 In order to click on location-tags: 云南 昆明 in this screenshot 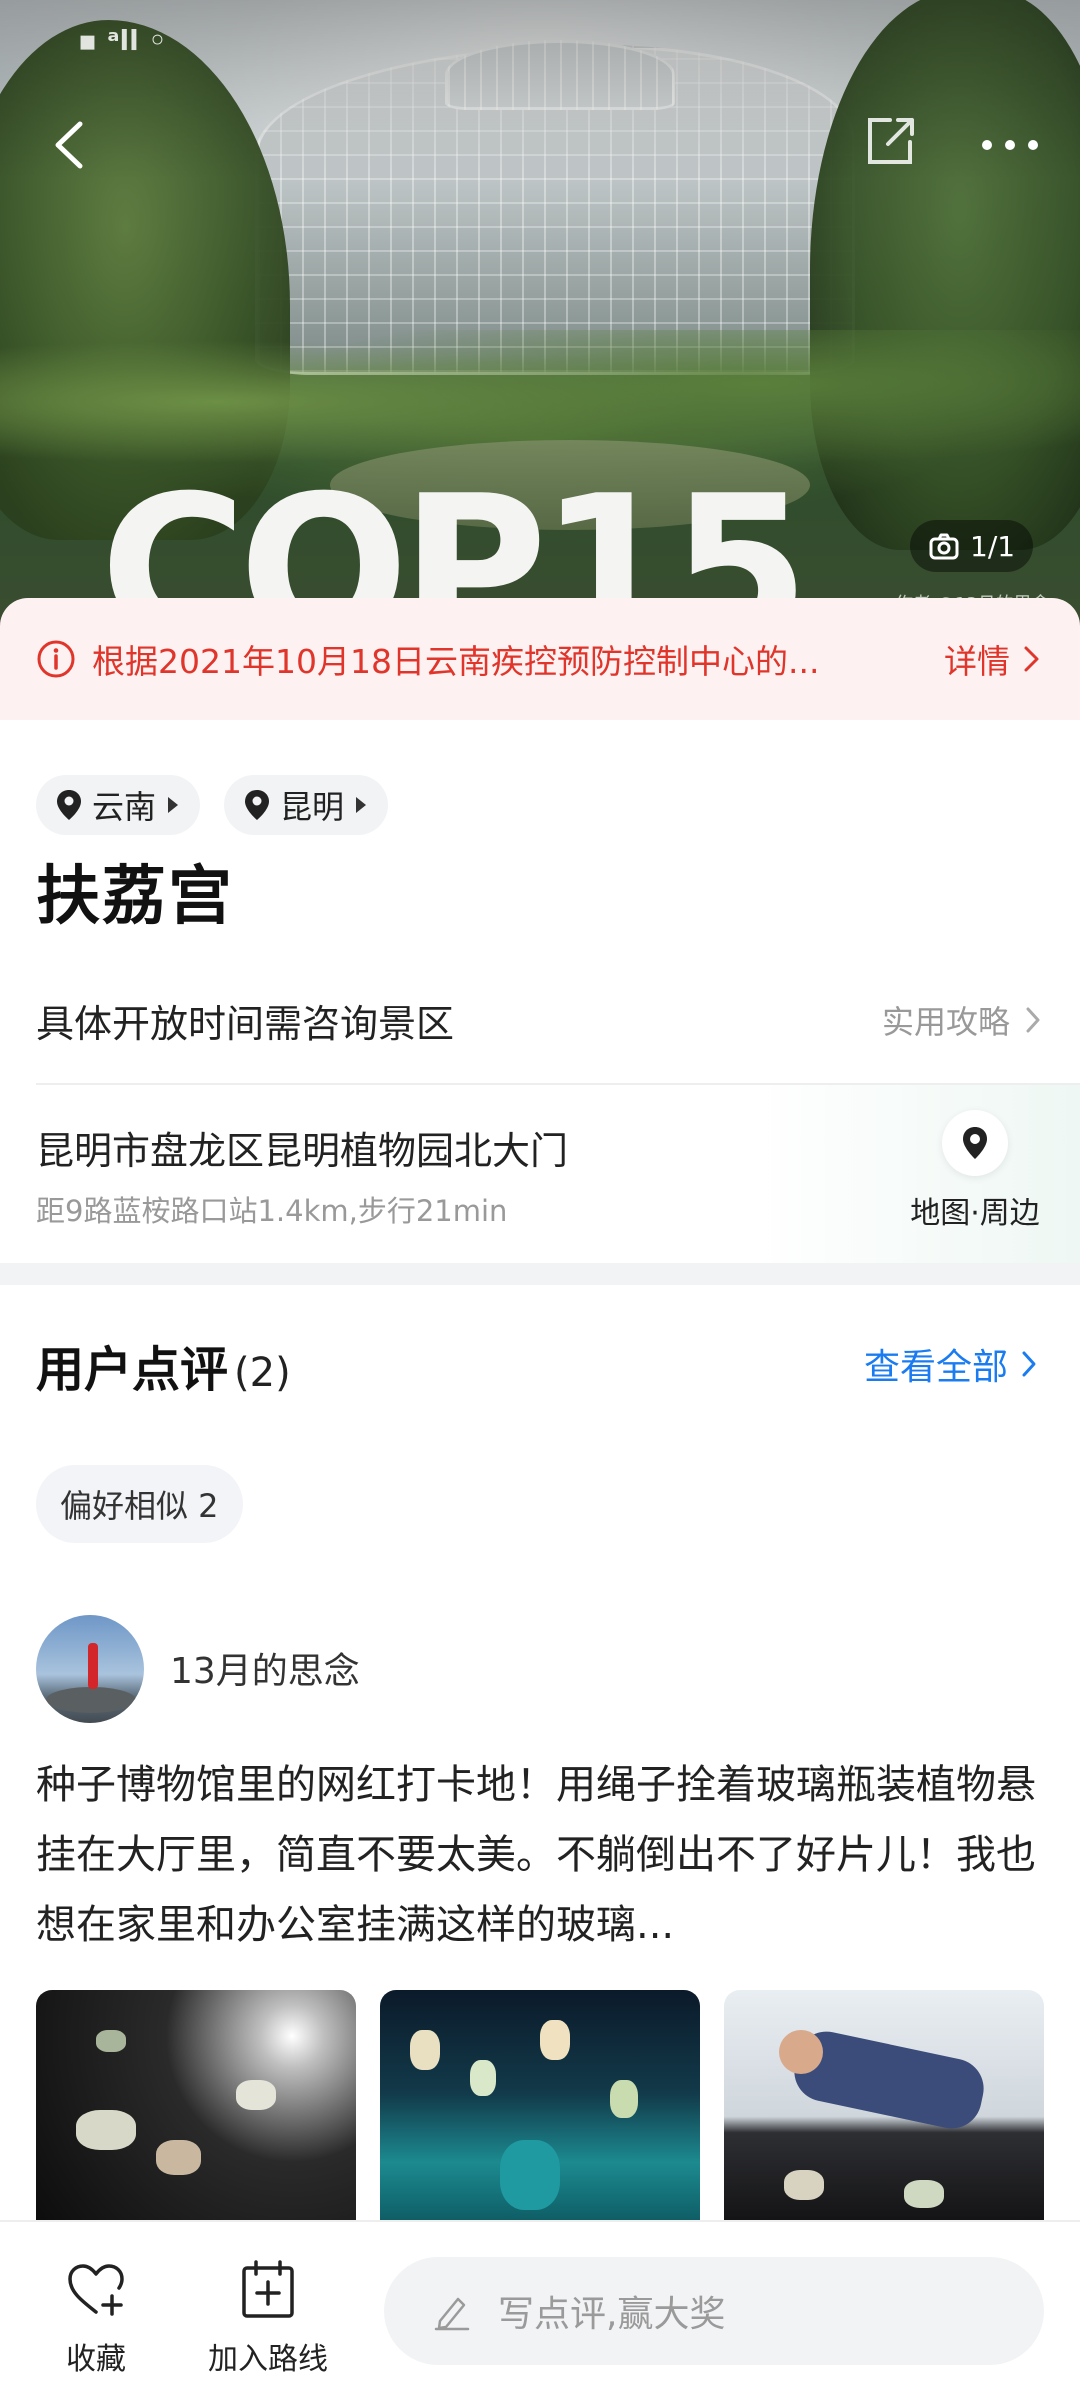, I will do `click(212, 805)`.